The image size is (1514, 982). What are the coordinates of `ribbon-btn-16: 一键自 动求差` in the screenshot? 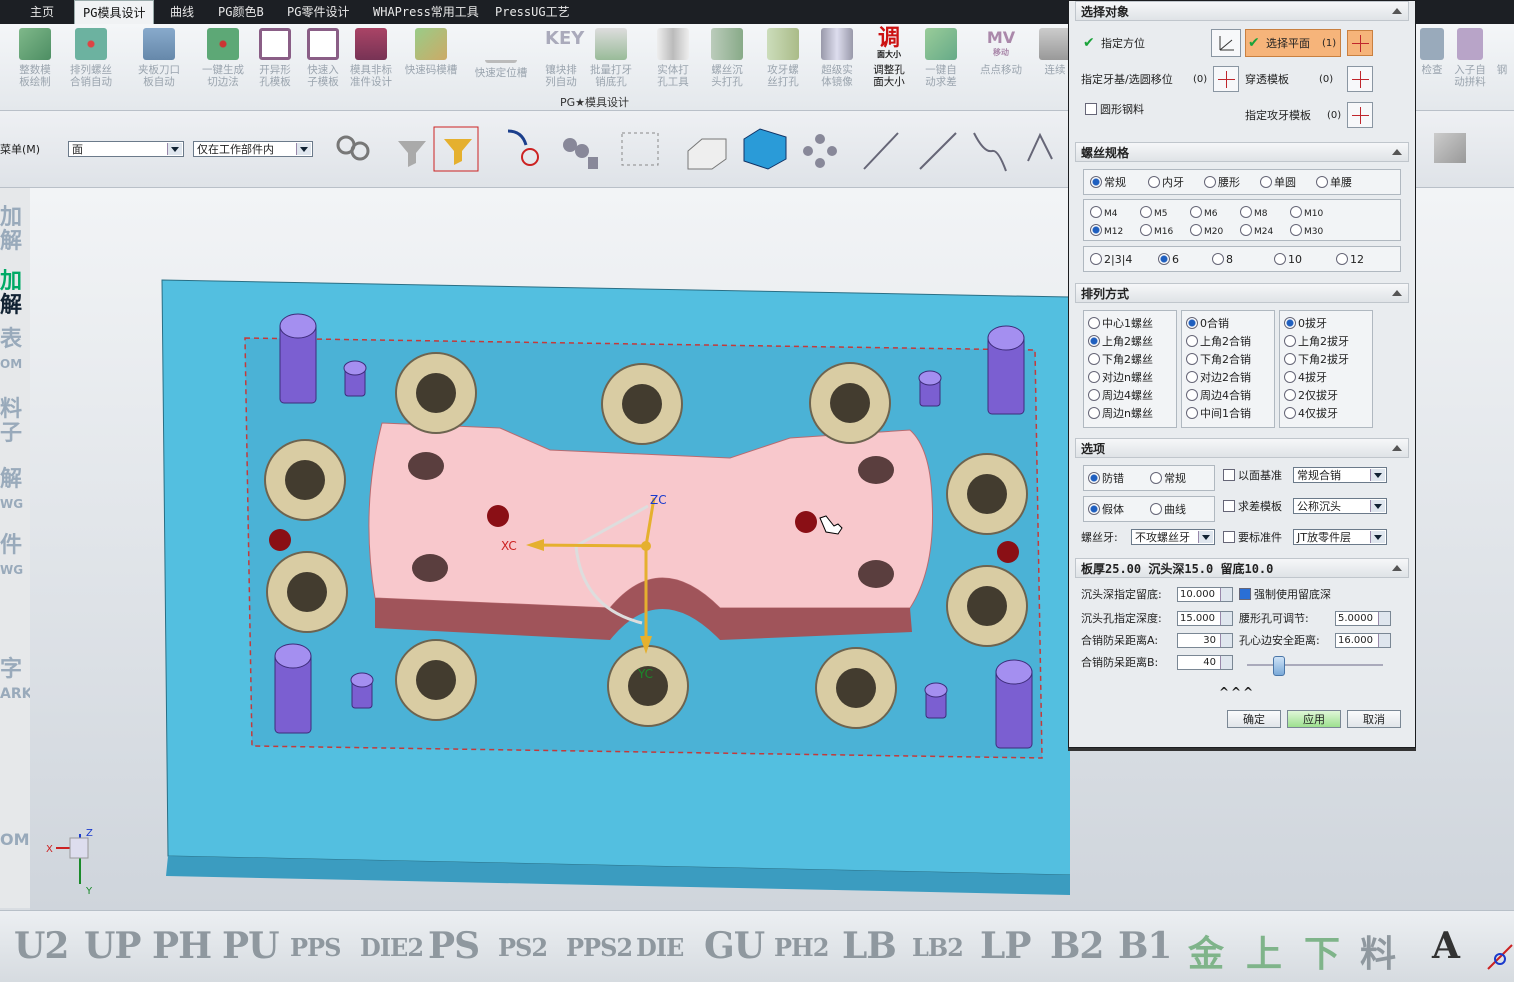 It's located at (941, 63).